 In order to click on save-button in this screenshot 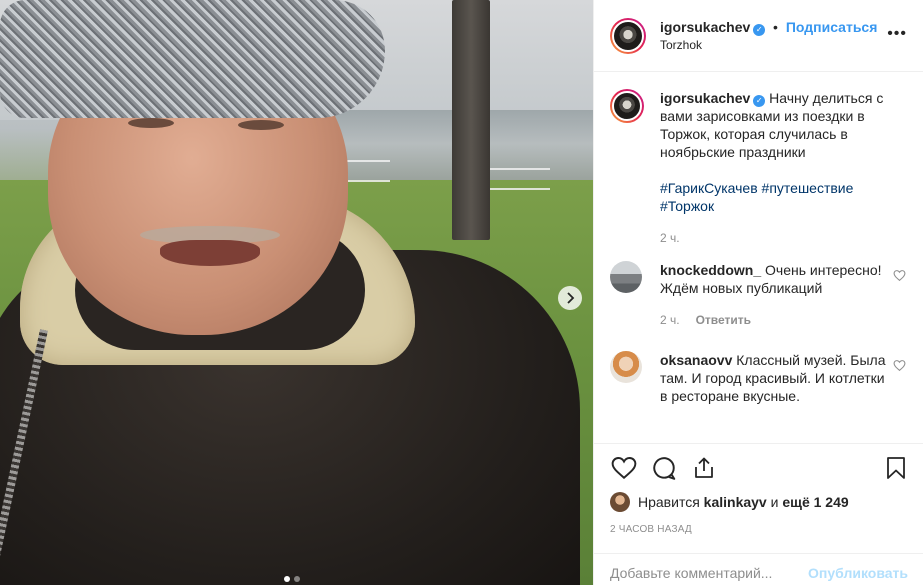, I will do `click(896, 468)`.